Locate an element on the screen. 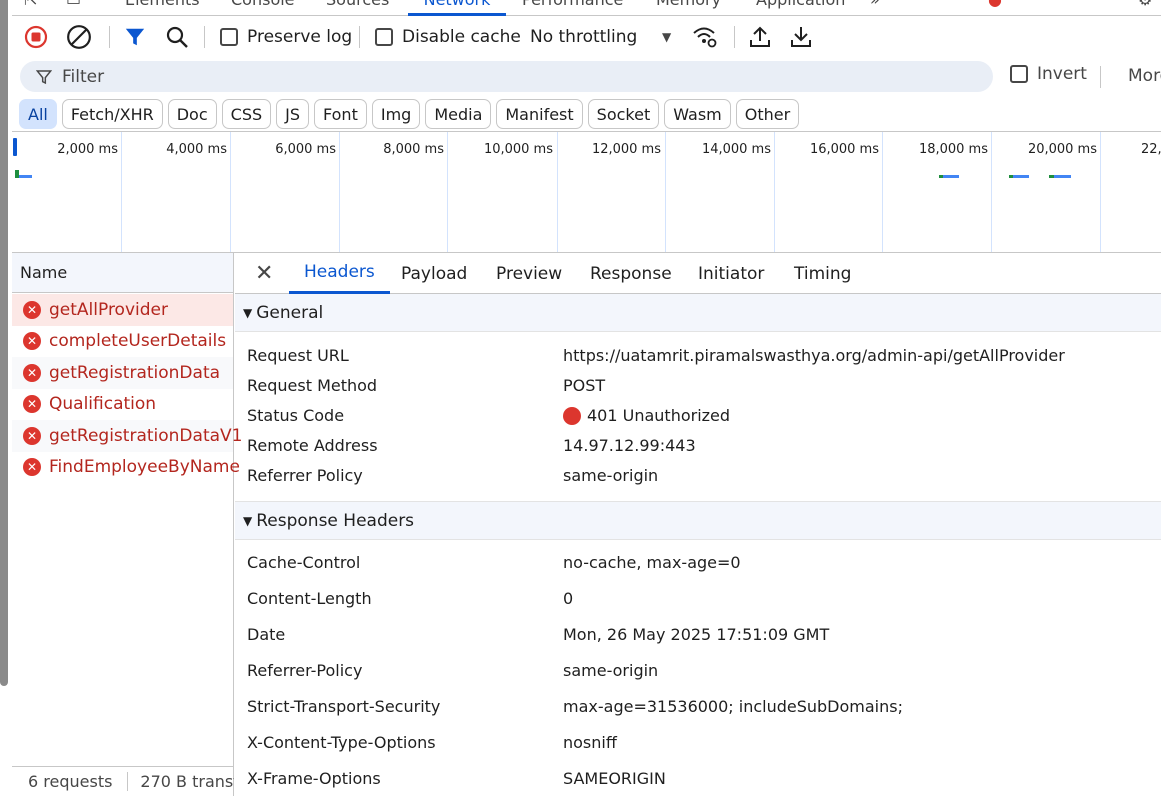 This screenshot has width=1161, height=796. tab-console: Console is located at coordinates (263, 8).